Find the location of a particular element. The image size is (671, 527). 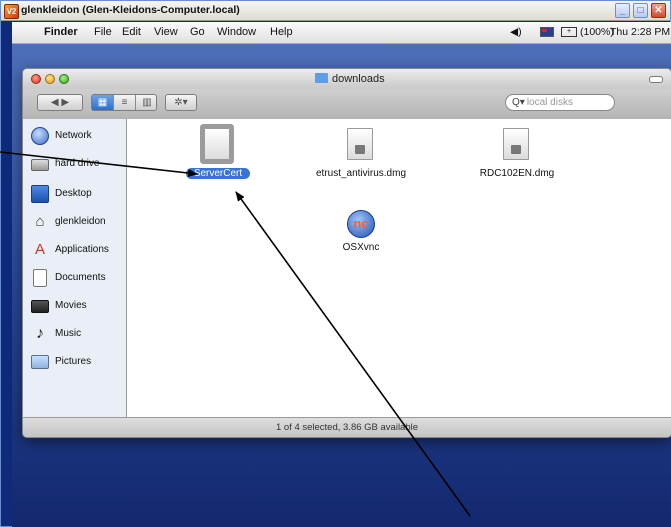

minimize-button: _ is located at coordinates (622, 10).